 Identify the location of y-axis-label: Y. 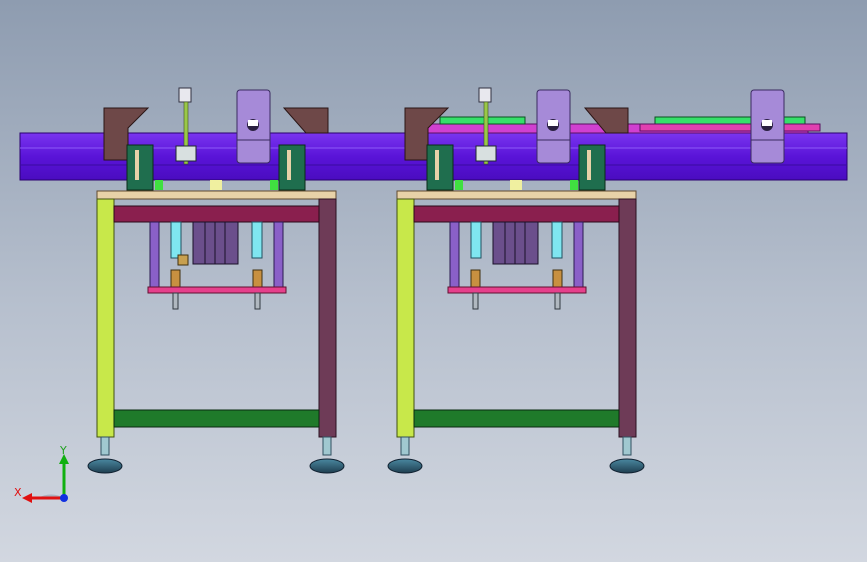
(63, 450).